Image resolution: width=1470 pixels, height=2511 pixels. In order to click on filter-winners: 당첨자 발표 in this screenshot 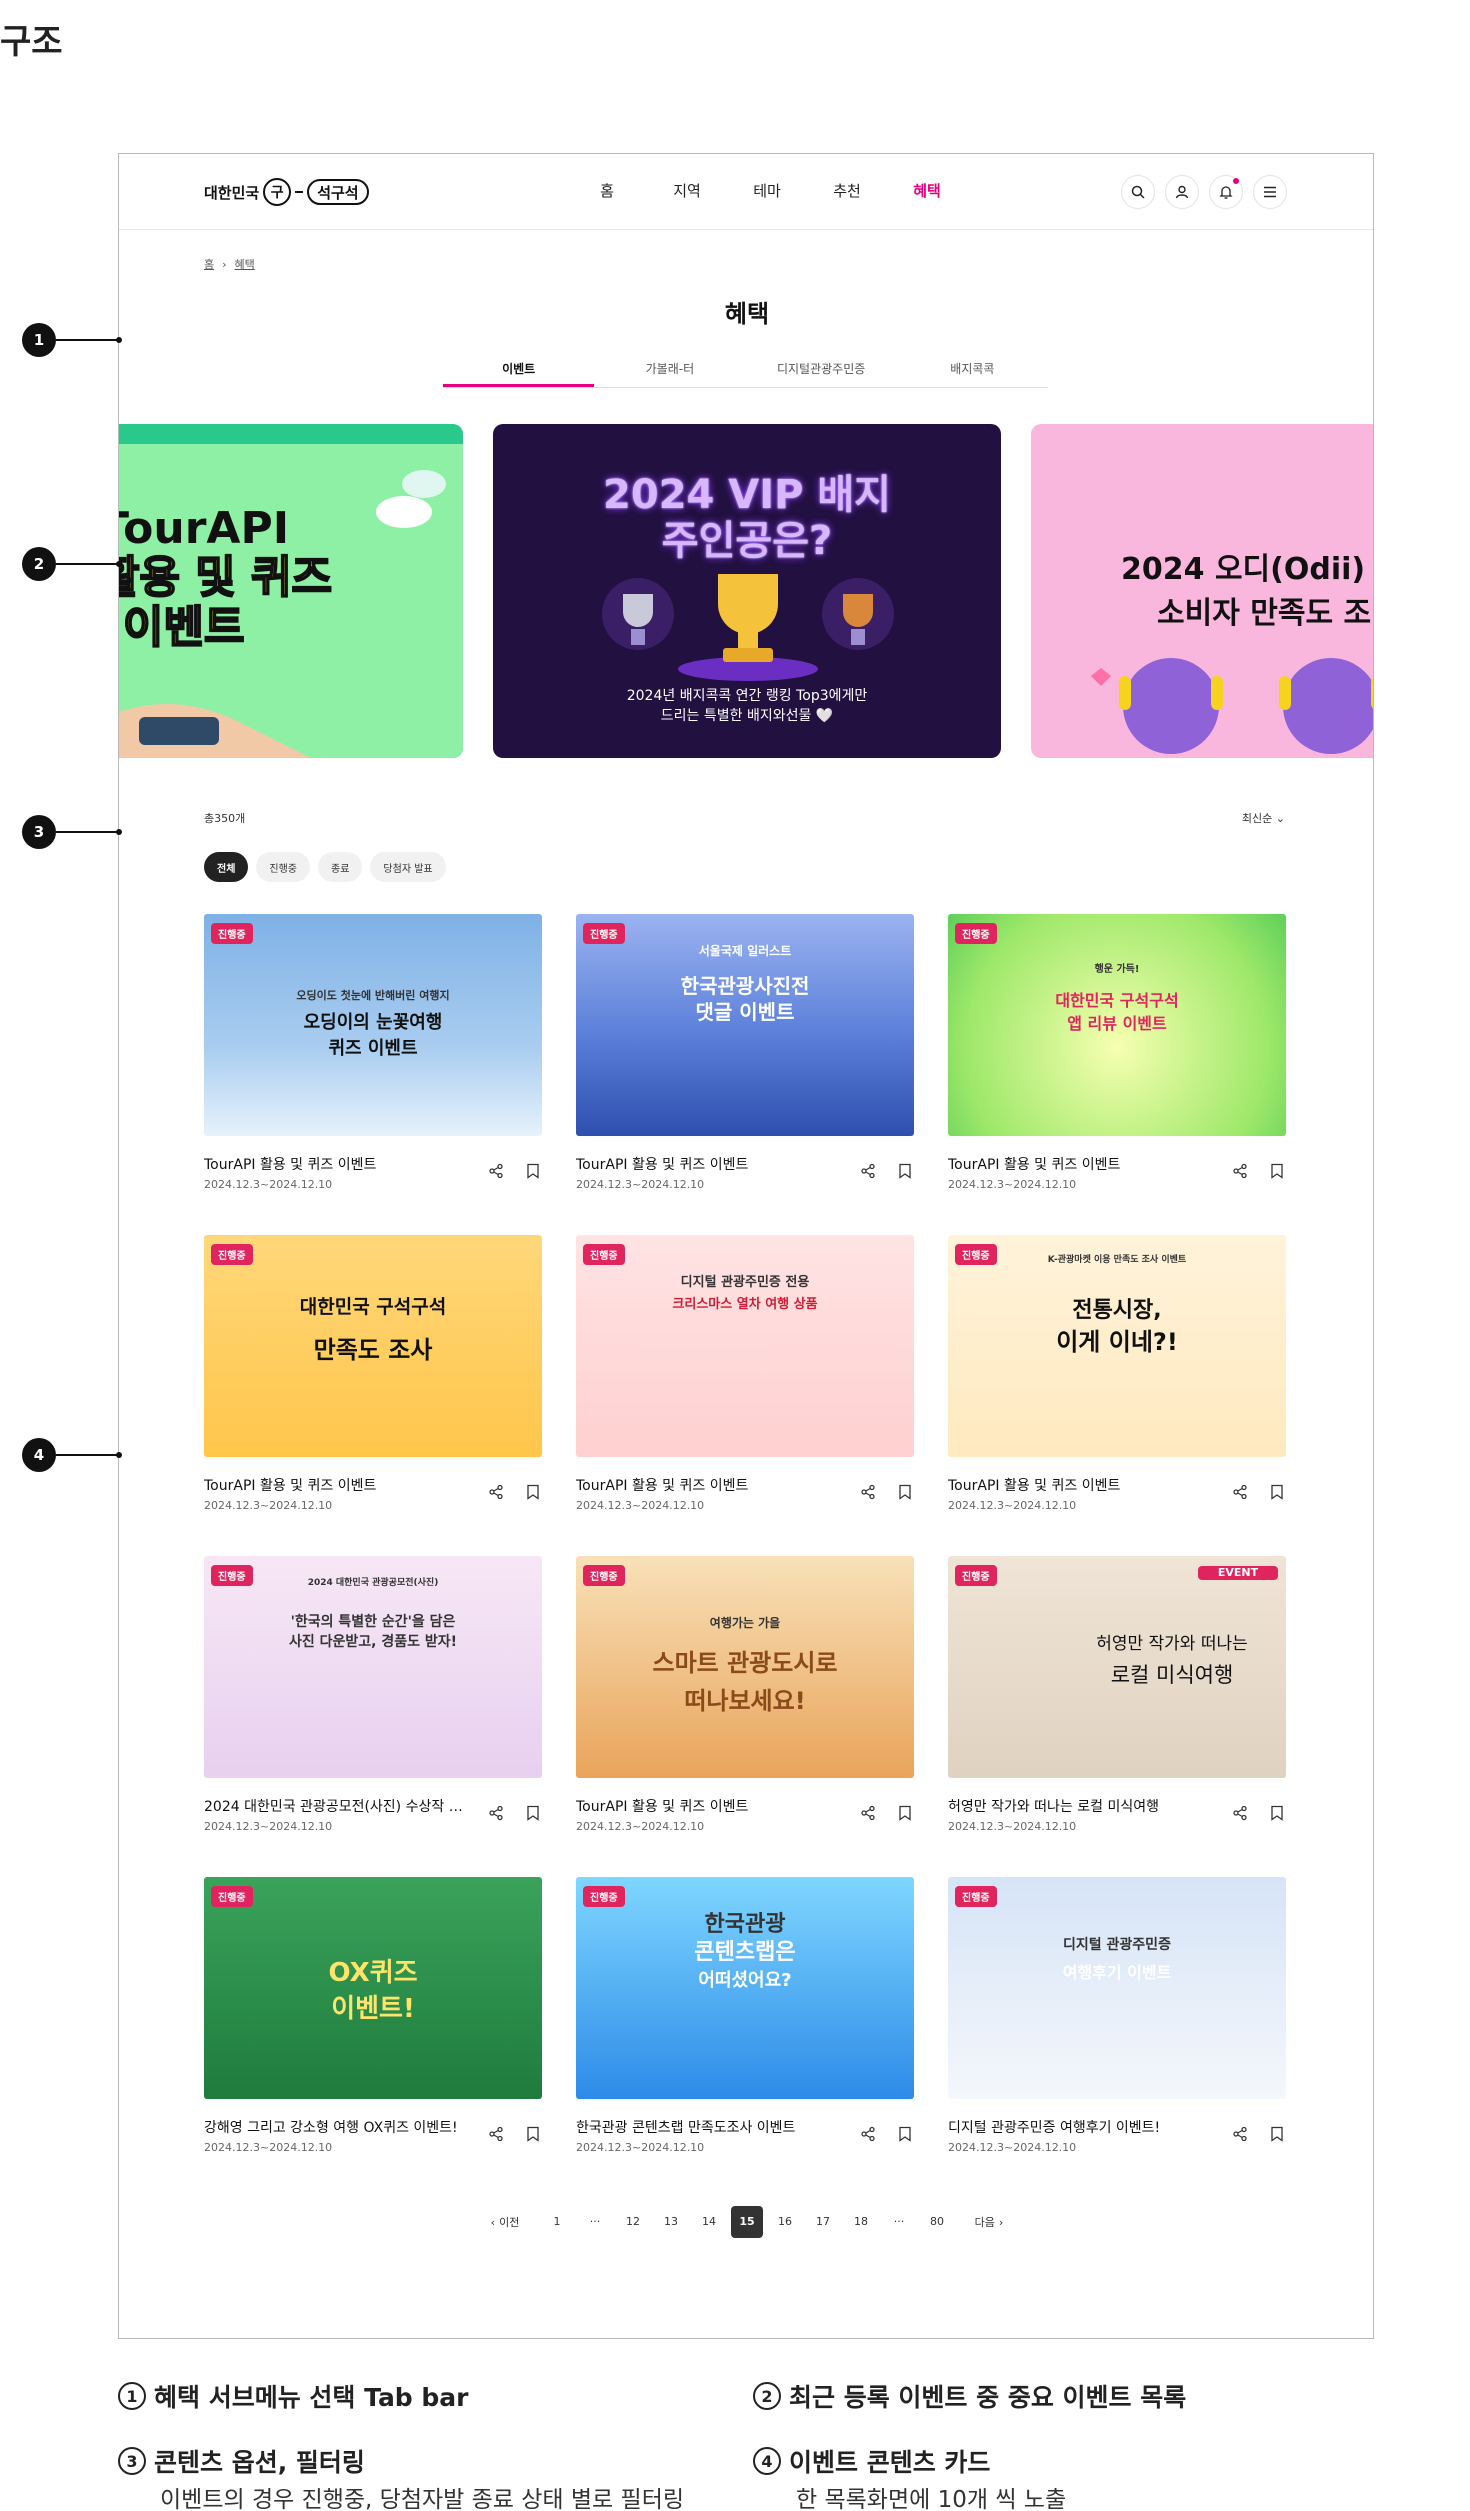, I will do `click(408, 867)`.